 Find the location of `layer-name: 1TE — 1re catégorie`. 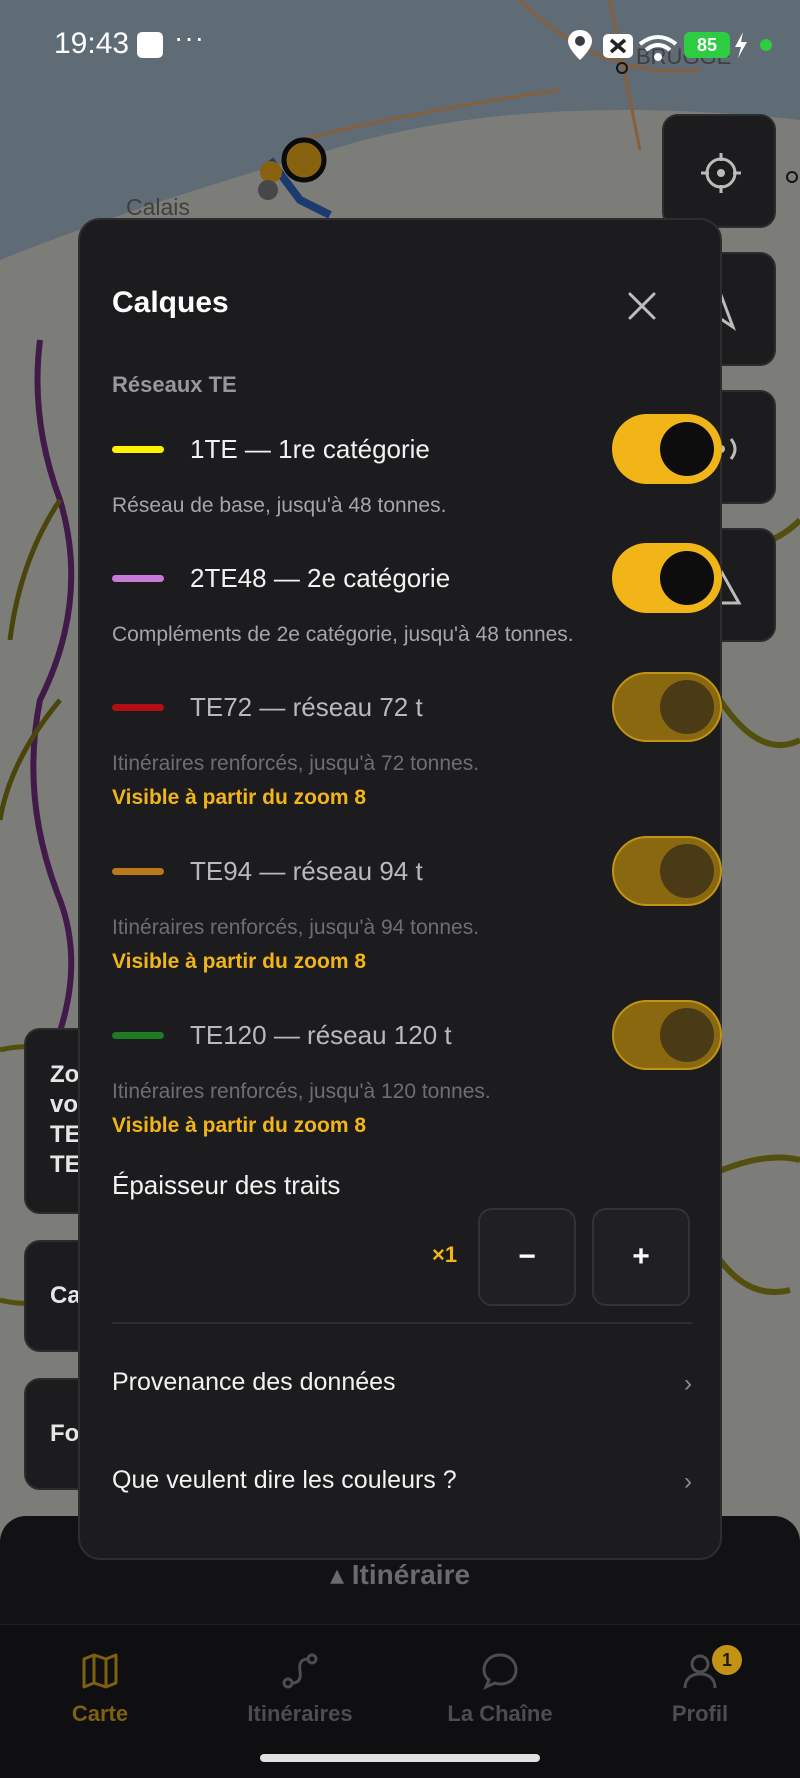

layer-name: 1TE — 1re catégorie is located at coordinates (310, 449).